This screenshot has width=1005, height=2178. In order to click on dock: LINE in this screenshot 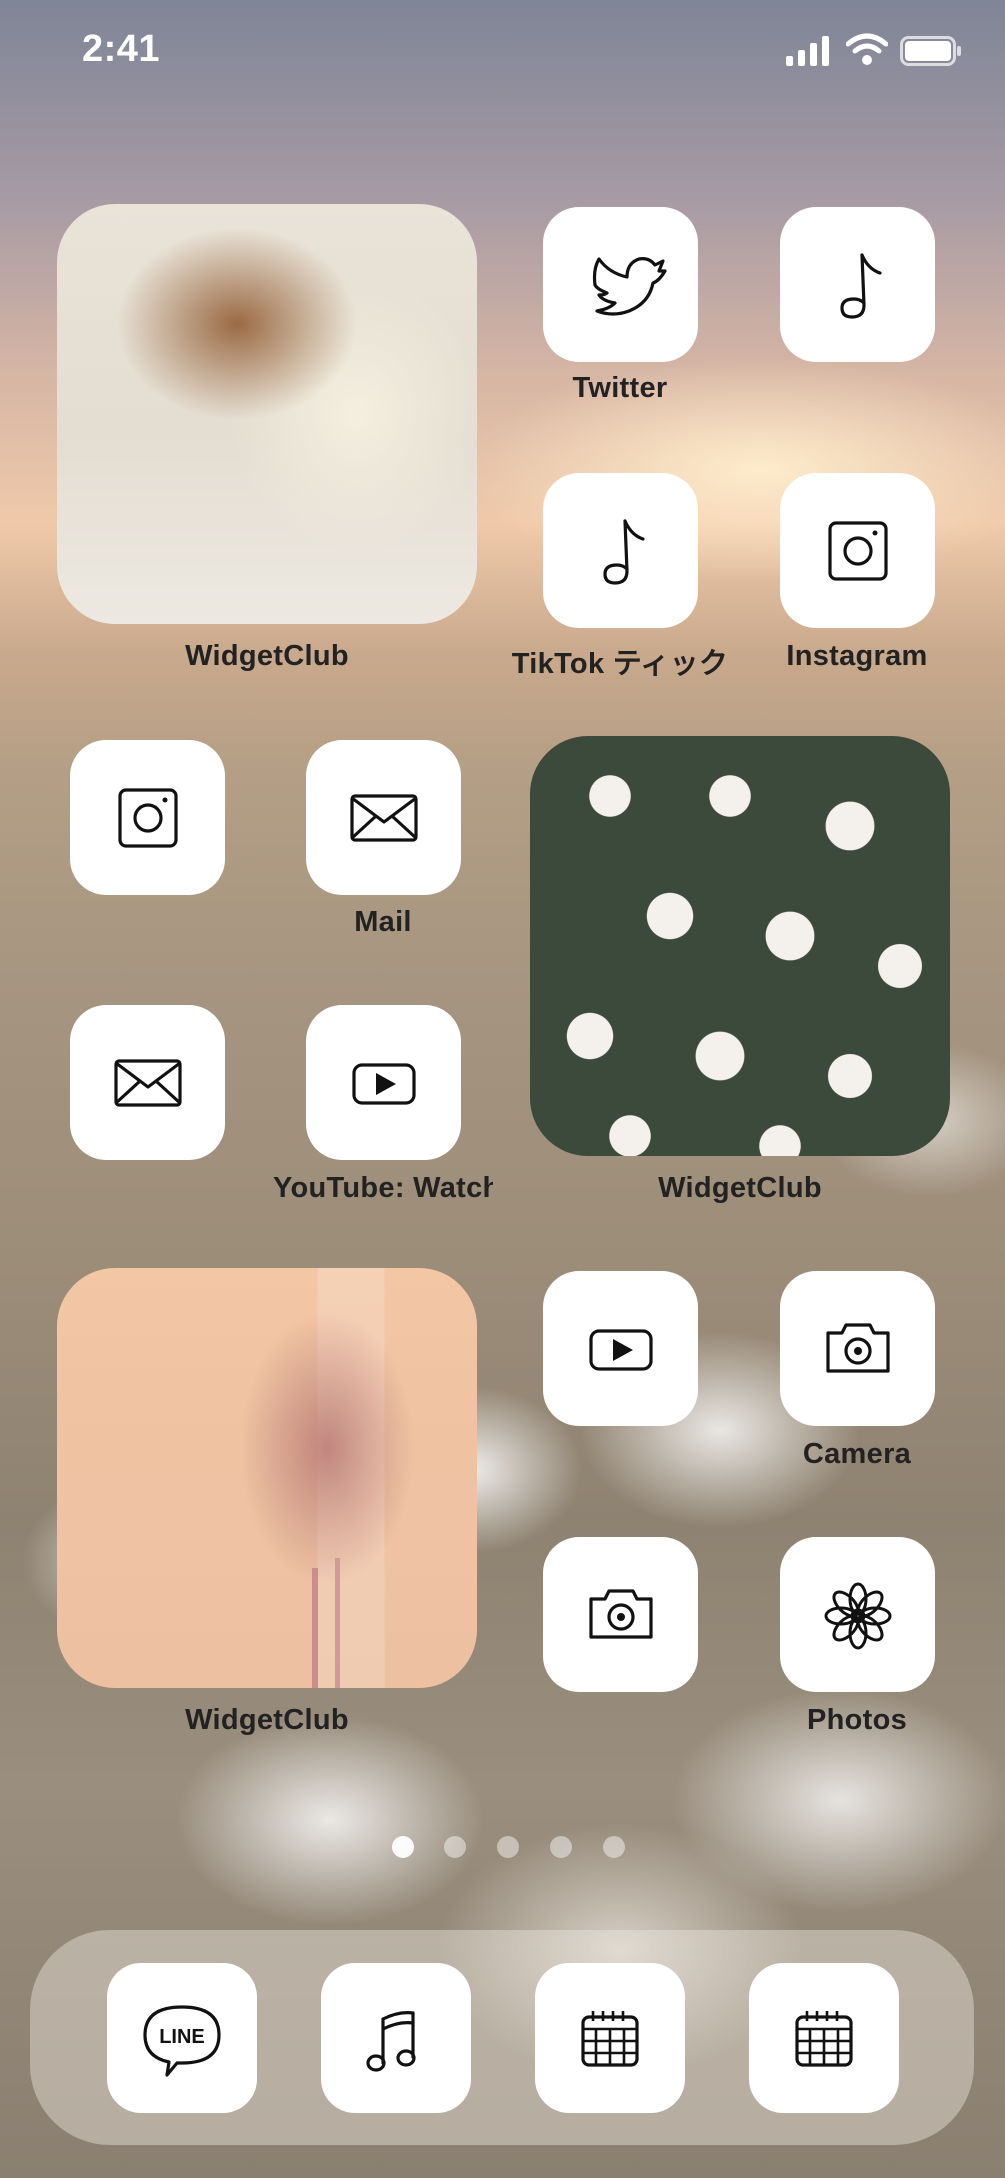, I will do `click(502, 2037)`.